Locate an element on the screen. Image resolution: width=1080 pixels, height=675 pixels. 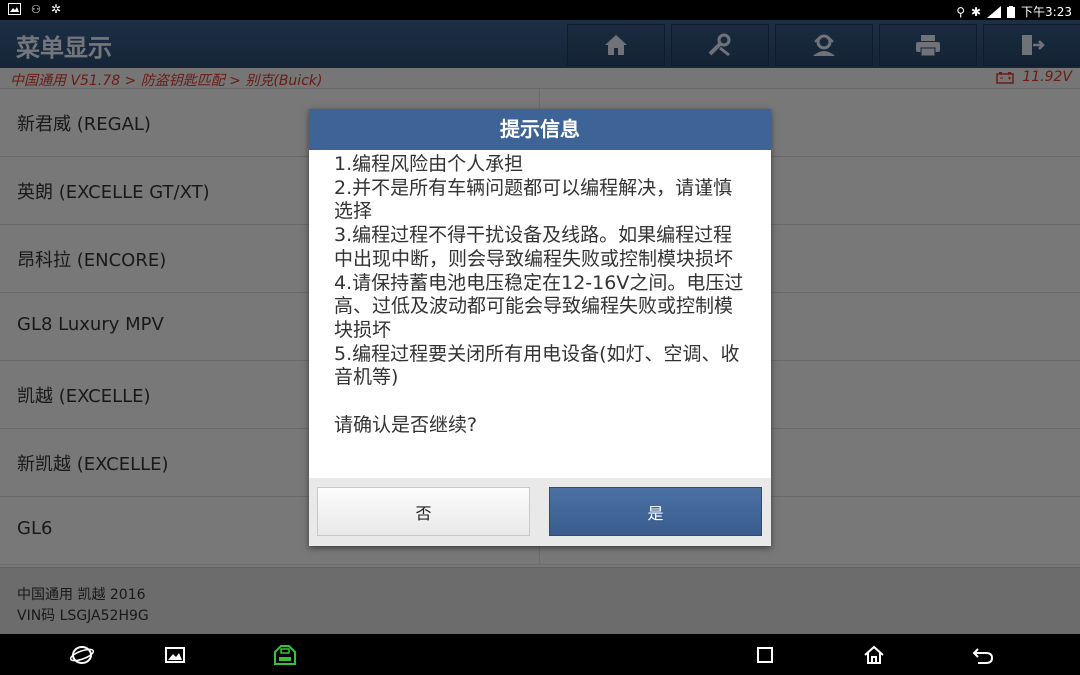
battery-icon is located at coordinates (1011, 11).